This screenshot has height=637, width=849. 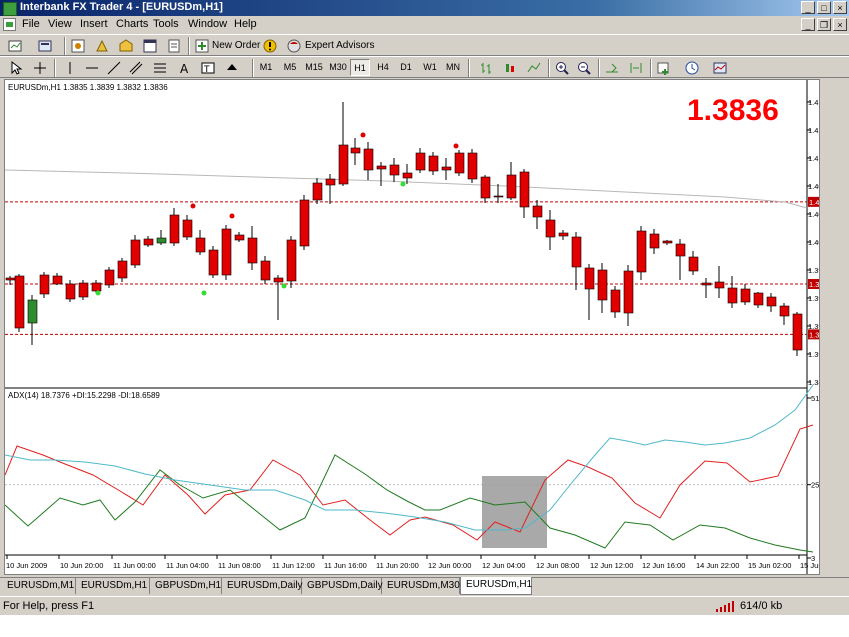 I want to click on chart-shift-icon, so click(x=636, y=68).